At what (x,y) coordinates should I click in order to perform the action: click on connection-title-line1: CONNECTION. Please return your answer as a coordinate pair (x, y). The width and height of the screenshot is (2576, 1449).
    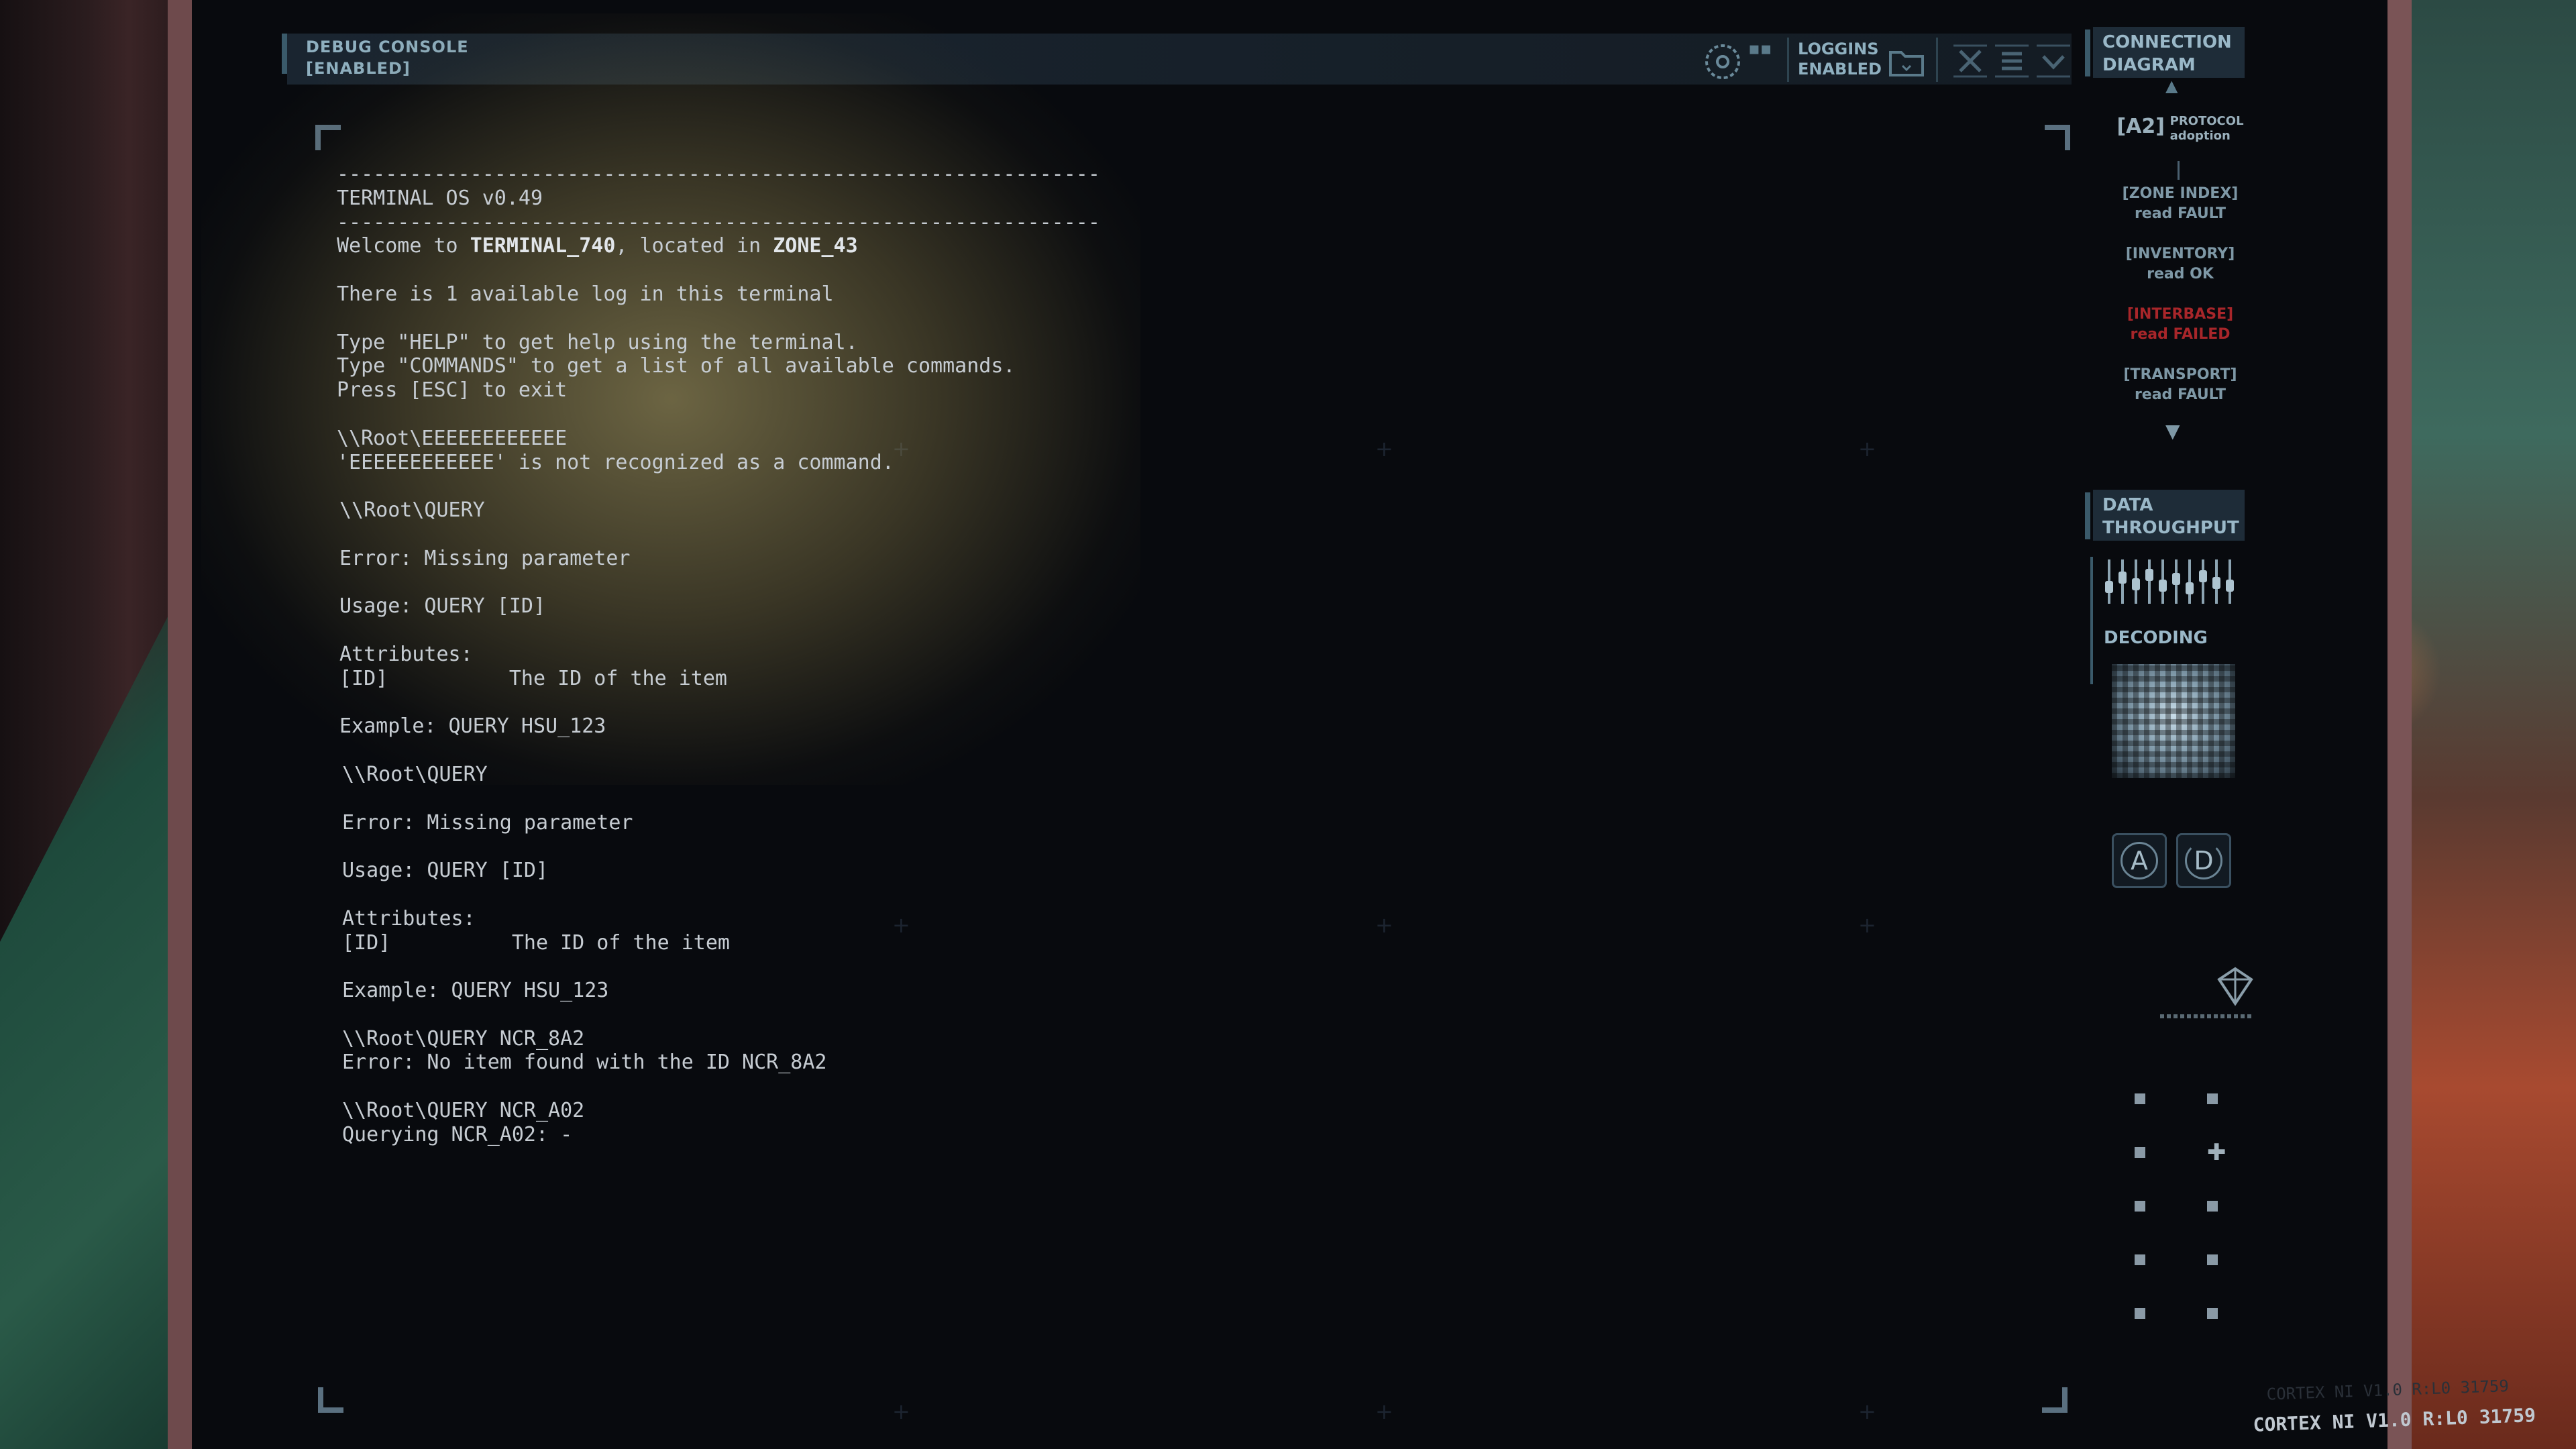
    Looking at the image, I should click on (2167, 42).